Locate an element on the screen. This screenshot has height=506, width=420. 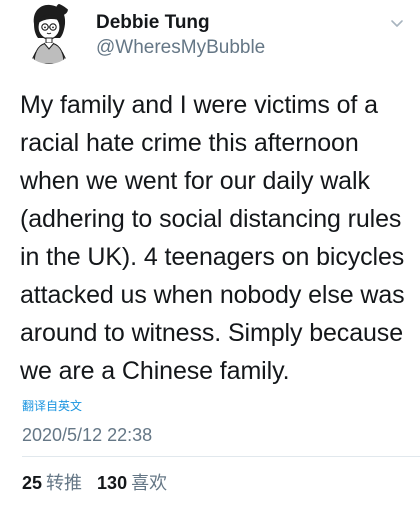
display-name: Debbie Tung is located at coordinates (180, 23).